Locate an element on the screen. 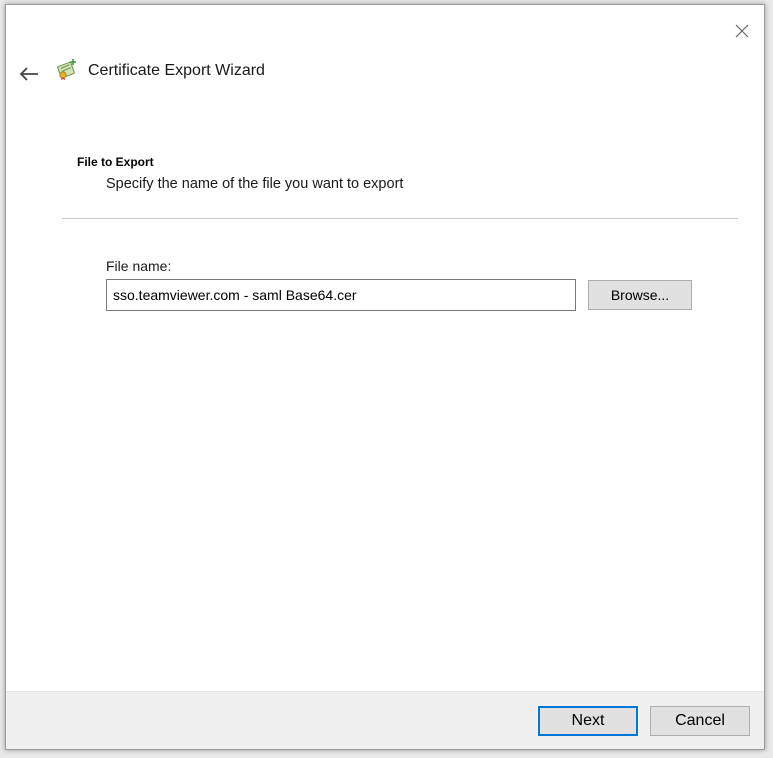  back-arrow-icon is located at coordinates (28, 74).